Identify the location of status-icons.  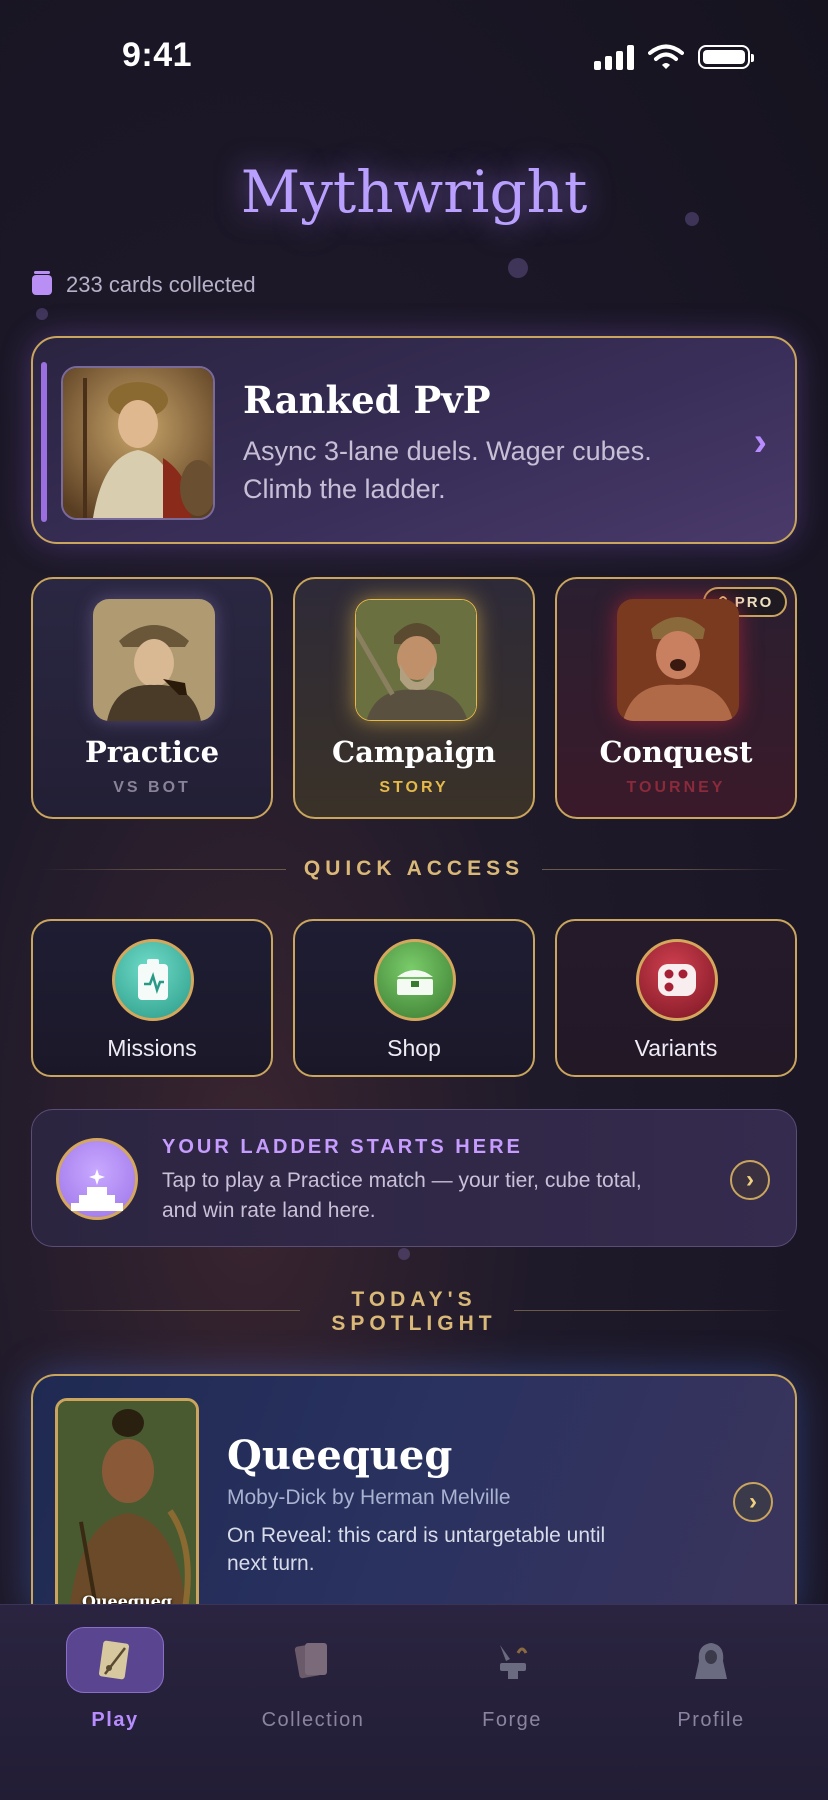
(674, 57).